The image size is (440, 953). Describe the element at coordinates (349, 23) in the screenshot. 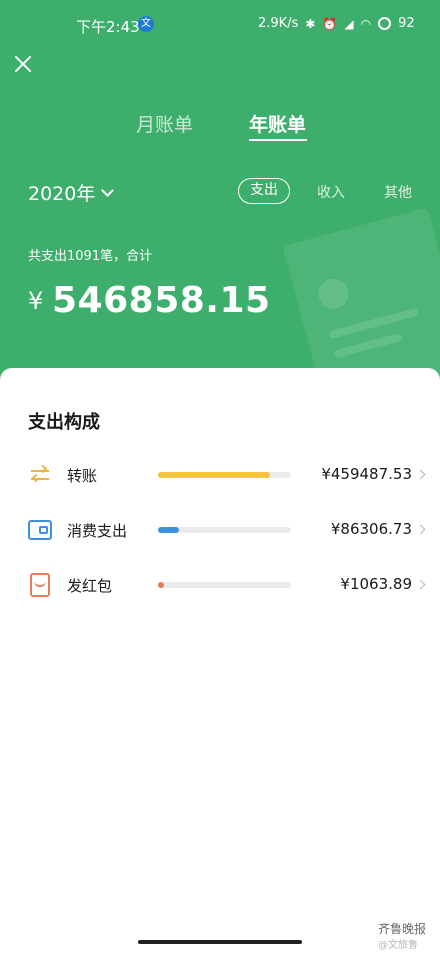

I see `signal-icon: ◢` at that location.